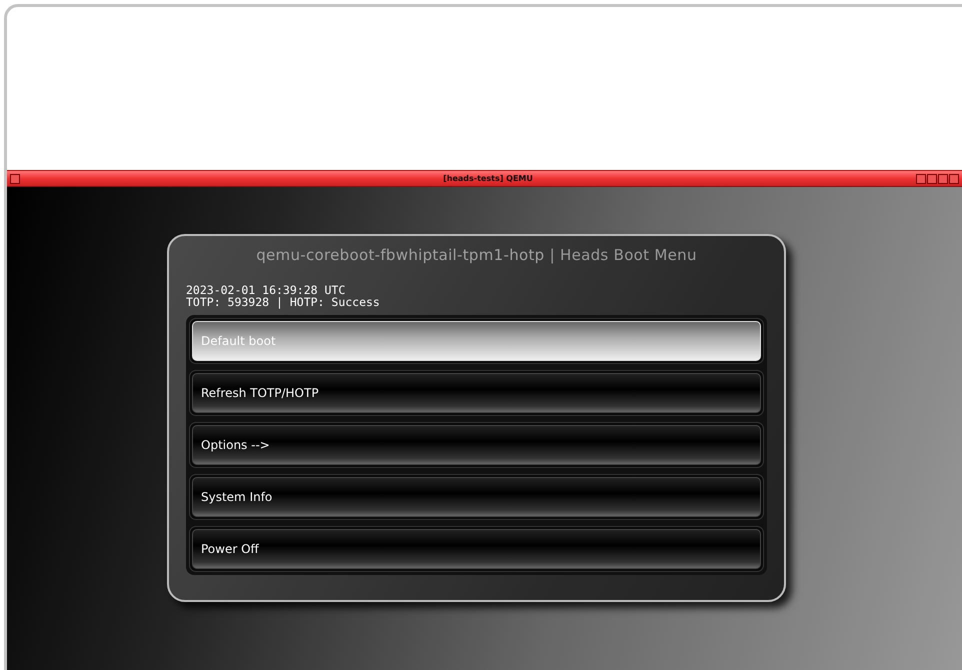 This screenshot has height=670, width=962. I want to click on menu-item: System Info, so click(476, 497).